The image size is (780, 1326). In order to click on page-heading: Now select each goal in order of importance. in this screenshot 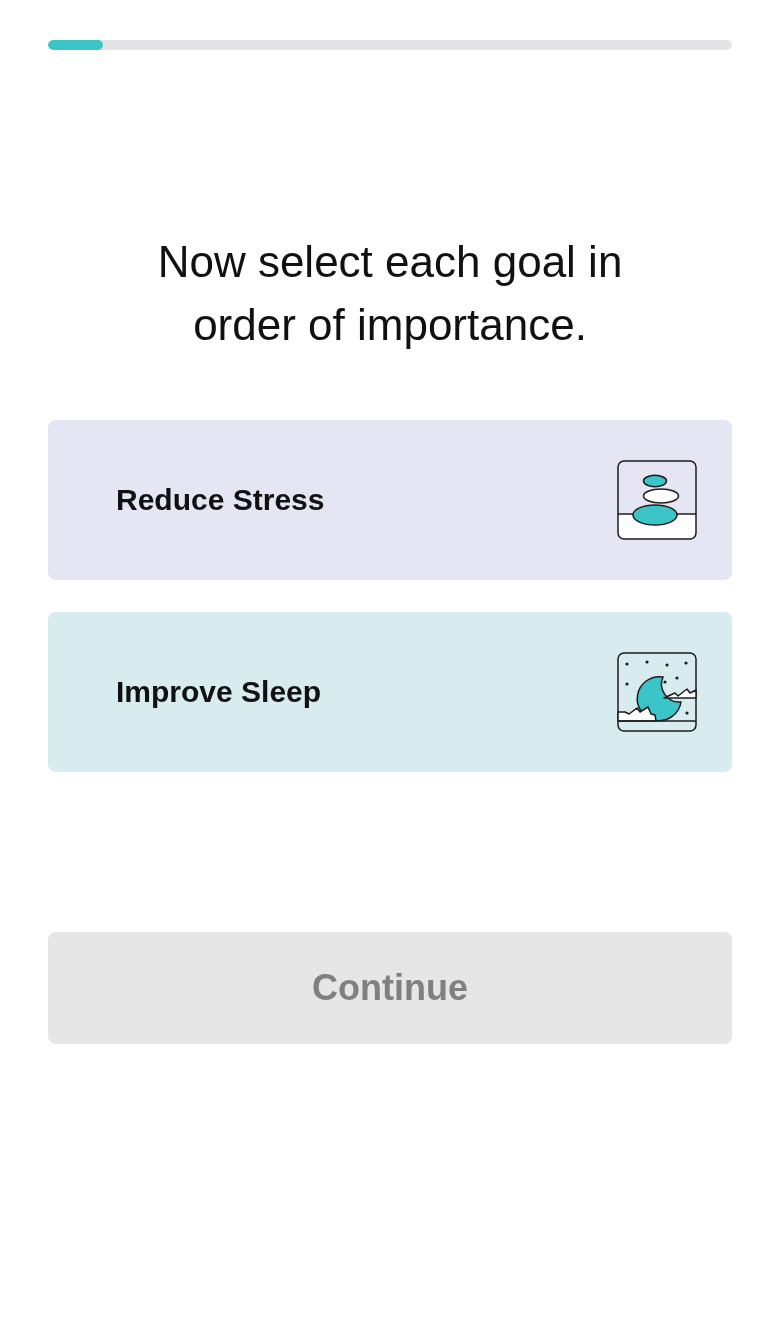, I will do `click(390, 293)`.